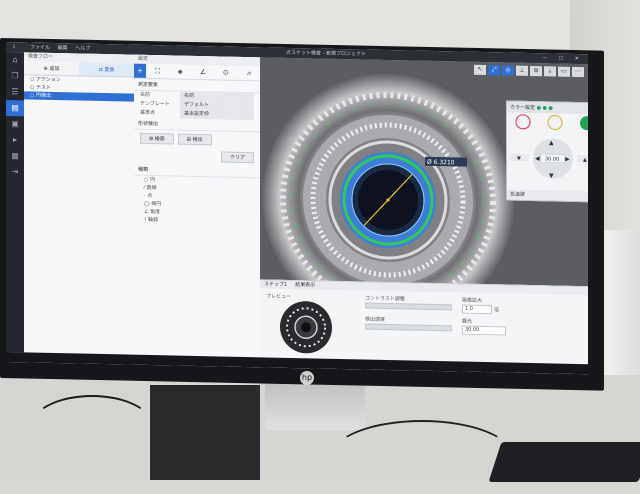  Describe the element at coordinates (385, 299) in the screenshot. I see `slider1-label: コントラスト調整` at that location.